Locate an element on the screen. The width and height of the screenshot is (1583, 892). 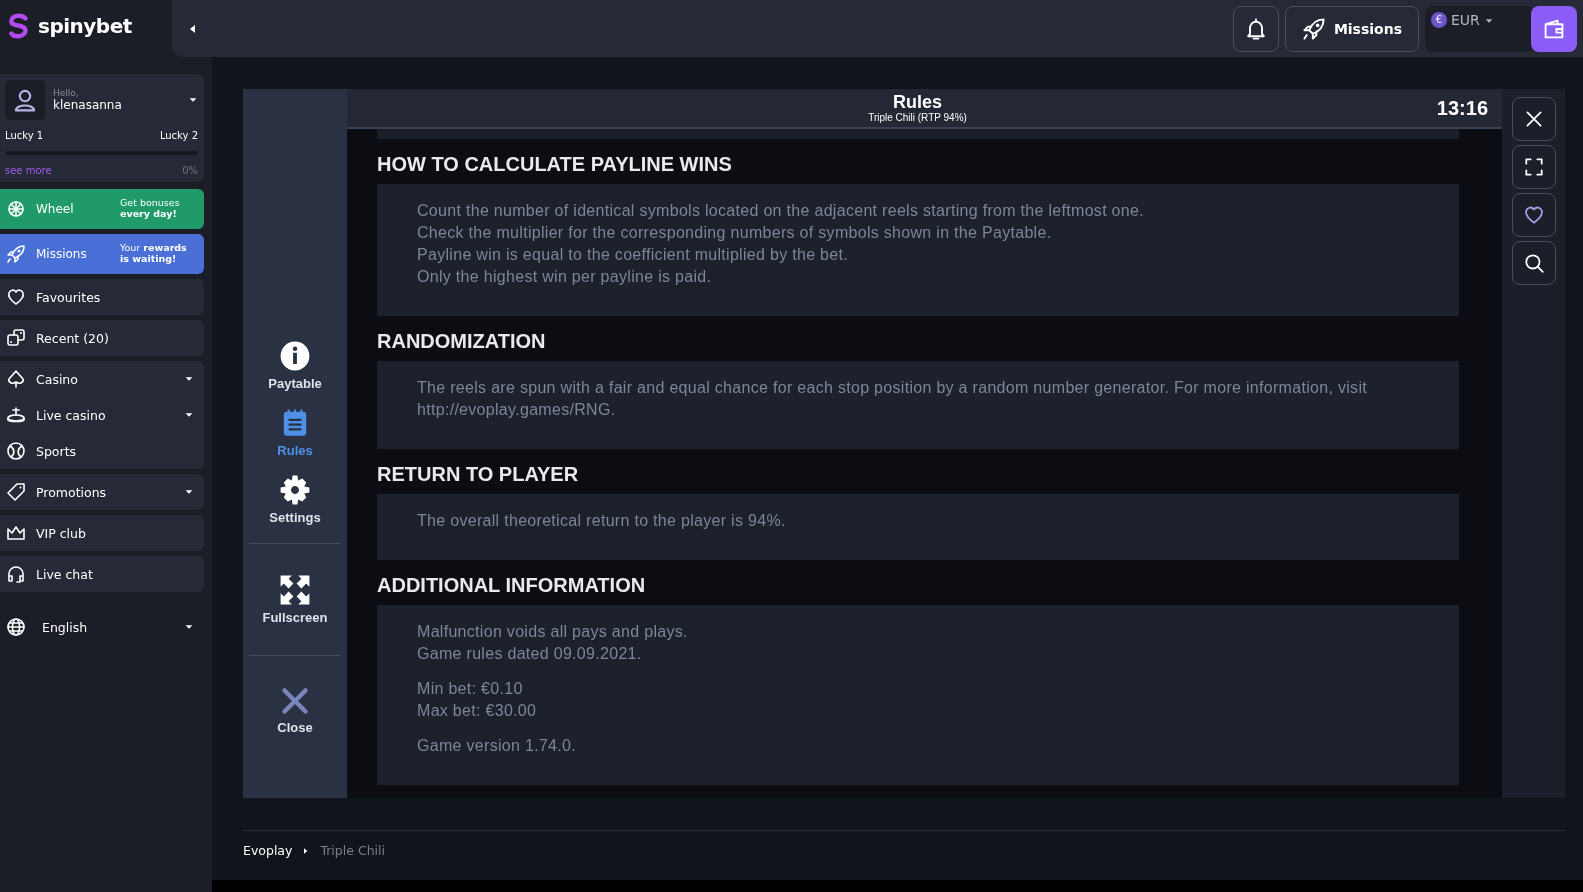
rules-text: Count the number of identical symbols located on the adjacent reels starting from the leftmost one. is located at coordinates (781, 211).